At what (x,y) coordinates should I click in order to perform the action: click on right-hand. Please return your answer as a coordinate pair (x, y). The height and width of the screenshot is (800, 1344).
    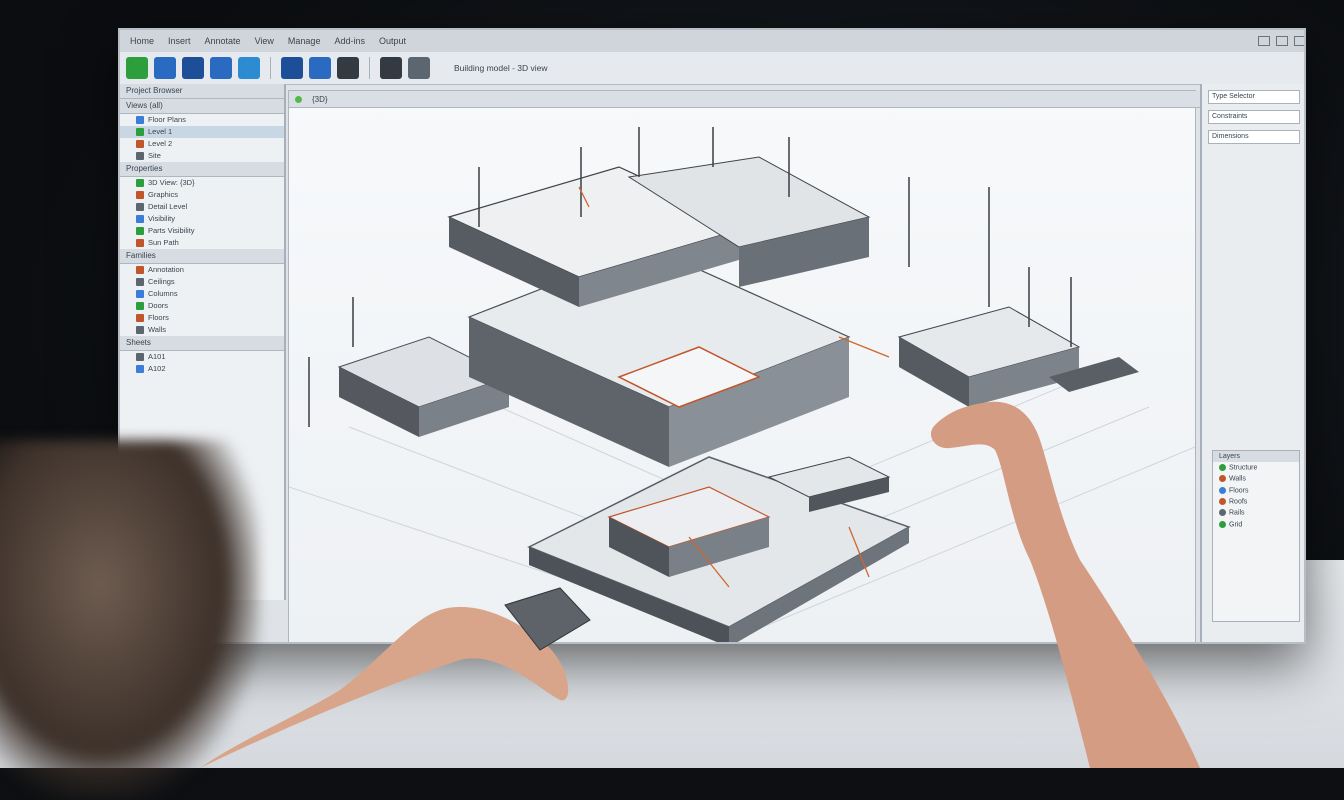
    Looking at the image, I should click on (1065, 584).